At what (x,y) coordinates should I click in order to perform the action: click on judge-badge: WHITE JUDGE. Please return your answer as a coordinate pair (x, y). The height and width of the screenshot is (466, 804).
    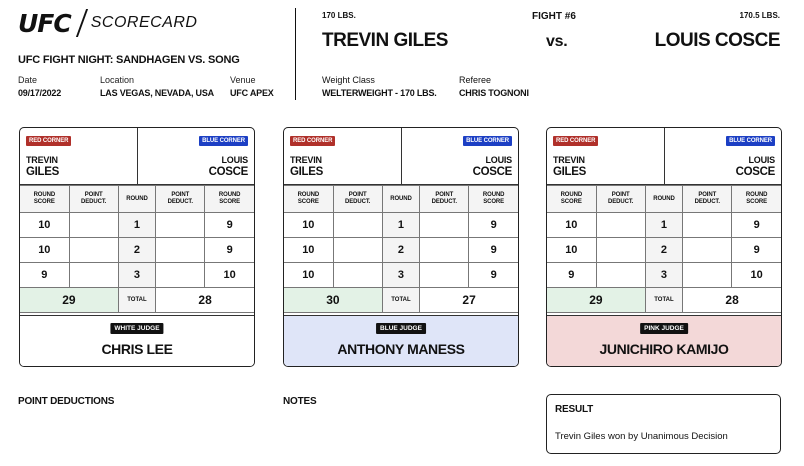
    Looking at the image, I should click on (137, 328).